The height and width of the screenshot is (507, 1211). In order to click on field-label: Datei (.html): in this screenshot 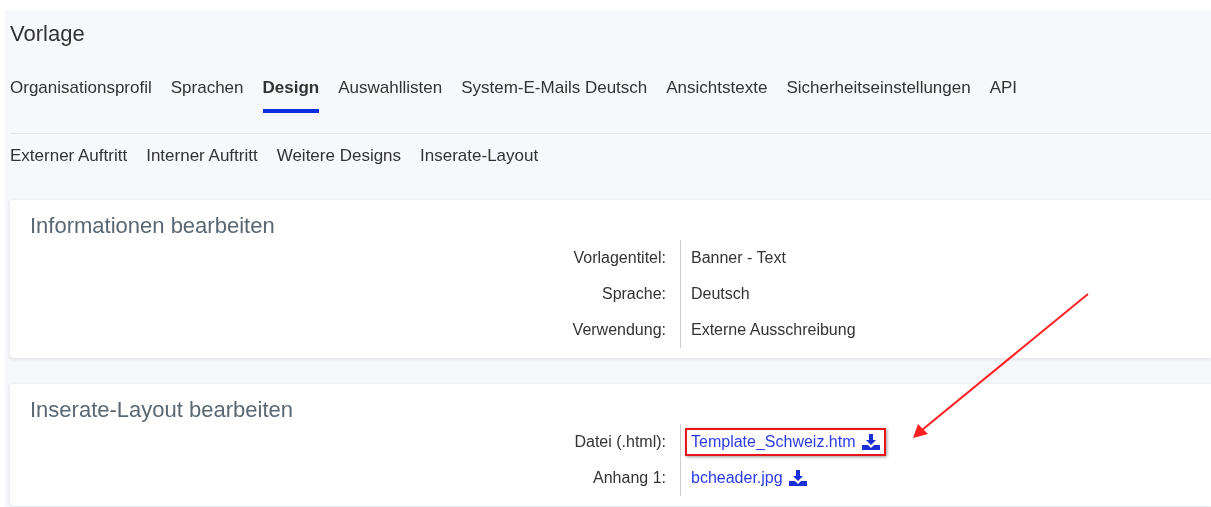, I will do `click(620, 441)`.